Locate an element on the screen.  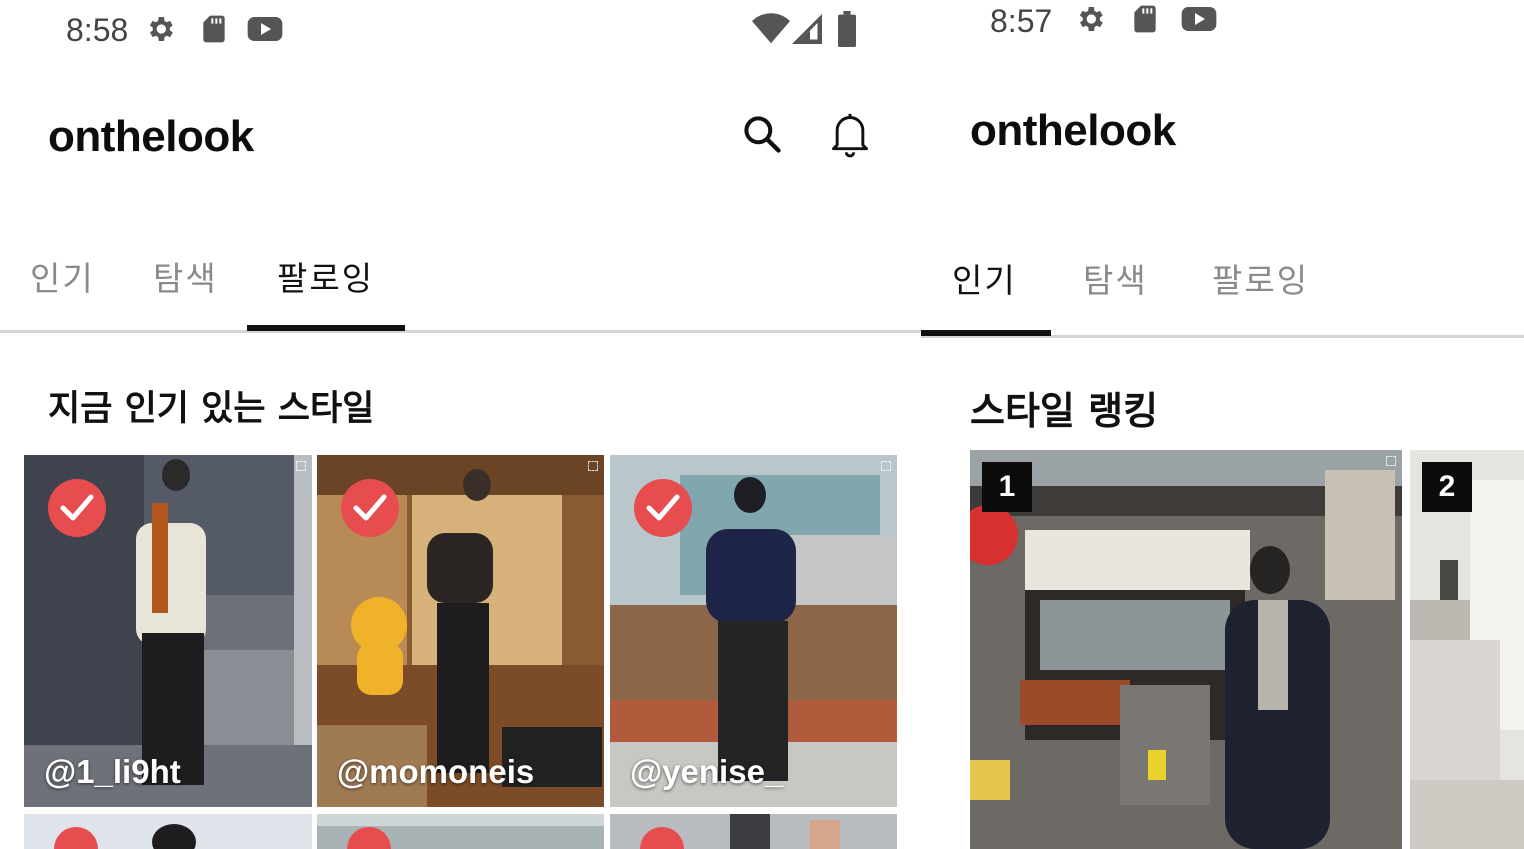
wifi-icon is located at coordinates (771, 28).